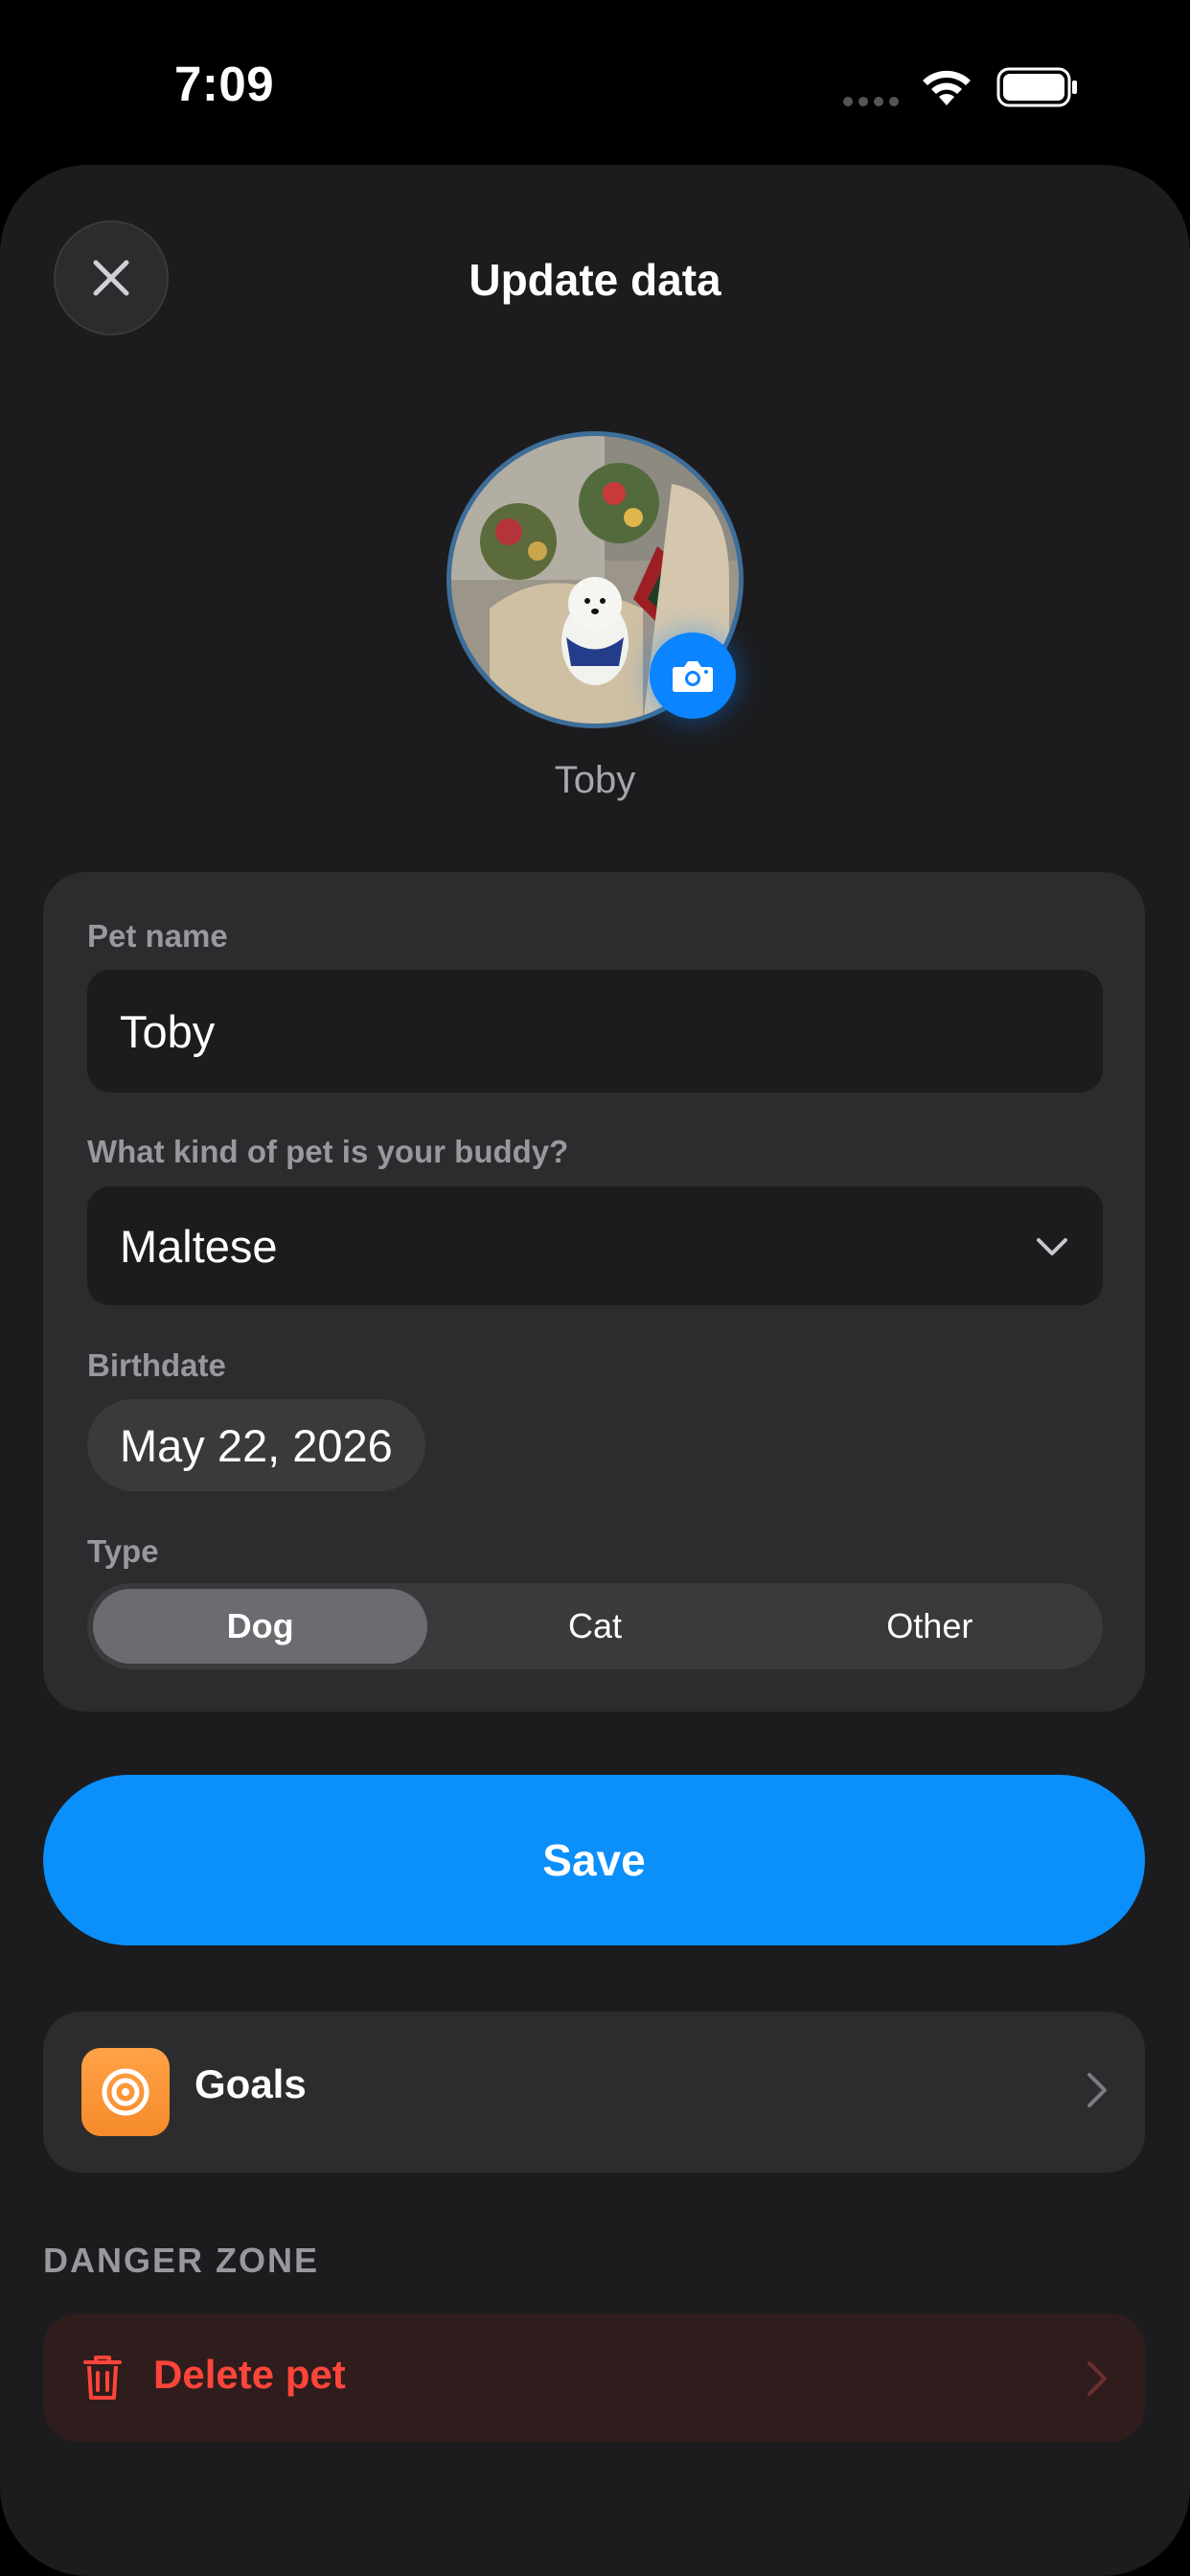  What do you see at coordinates (158, 936) in the screenshot?
I see `pet-name-label: Pet name` at bounding box center [158, 936].